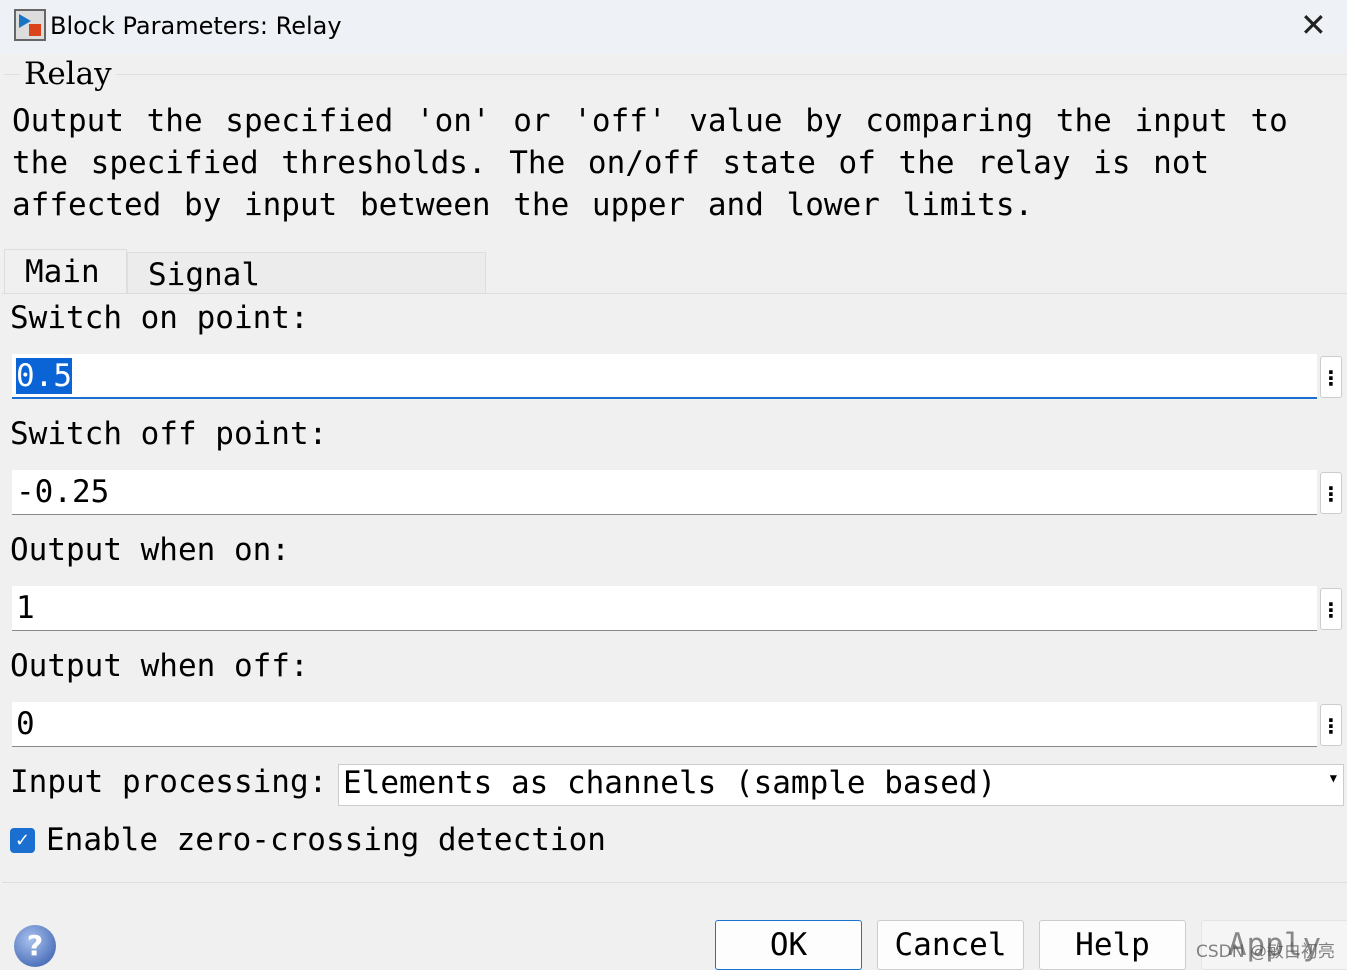 Image resolution: width=1347 pixels, height=970 pixels. Describe the element at coordinates (65, 271) in the screenshot. I see `tab-main: Main` at that location.